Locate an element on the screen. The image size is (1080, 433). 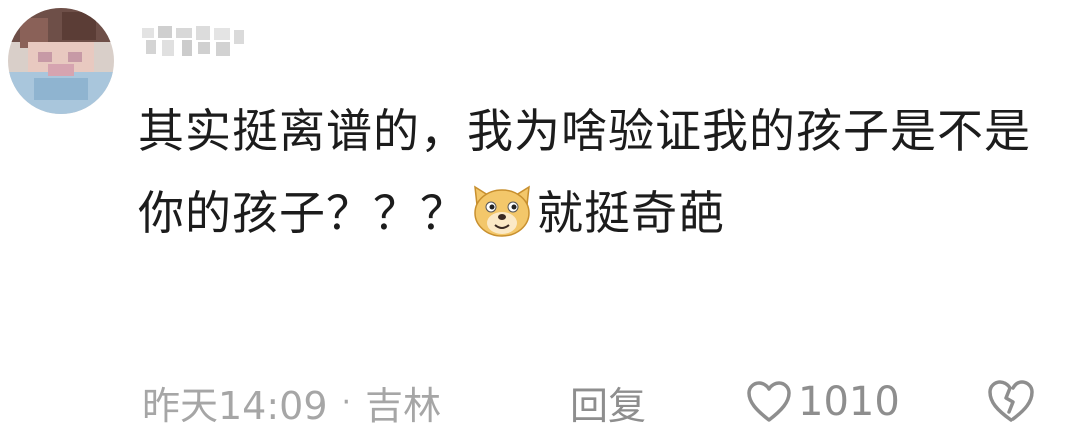
like-button: 1010 is located at coordinates (823, 402).